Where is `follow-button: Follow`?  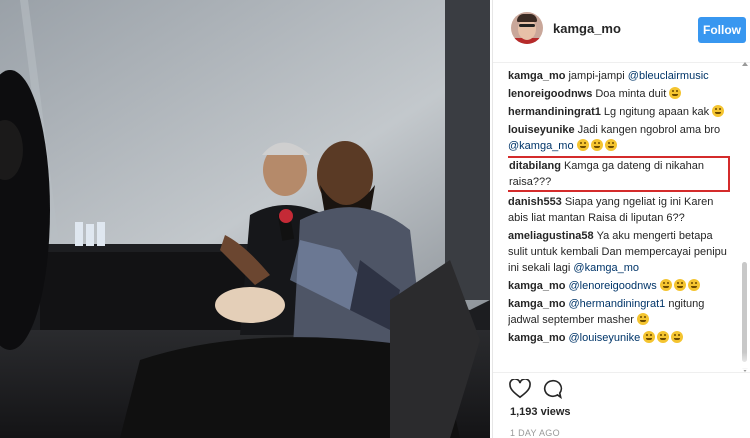 follow-button: Follow is located at coordinates (722, 30).